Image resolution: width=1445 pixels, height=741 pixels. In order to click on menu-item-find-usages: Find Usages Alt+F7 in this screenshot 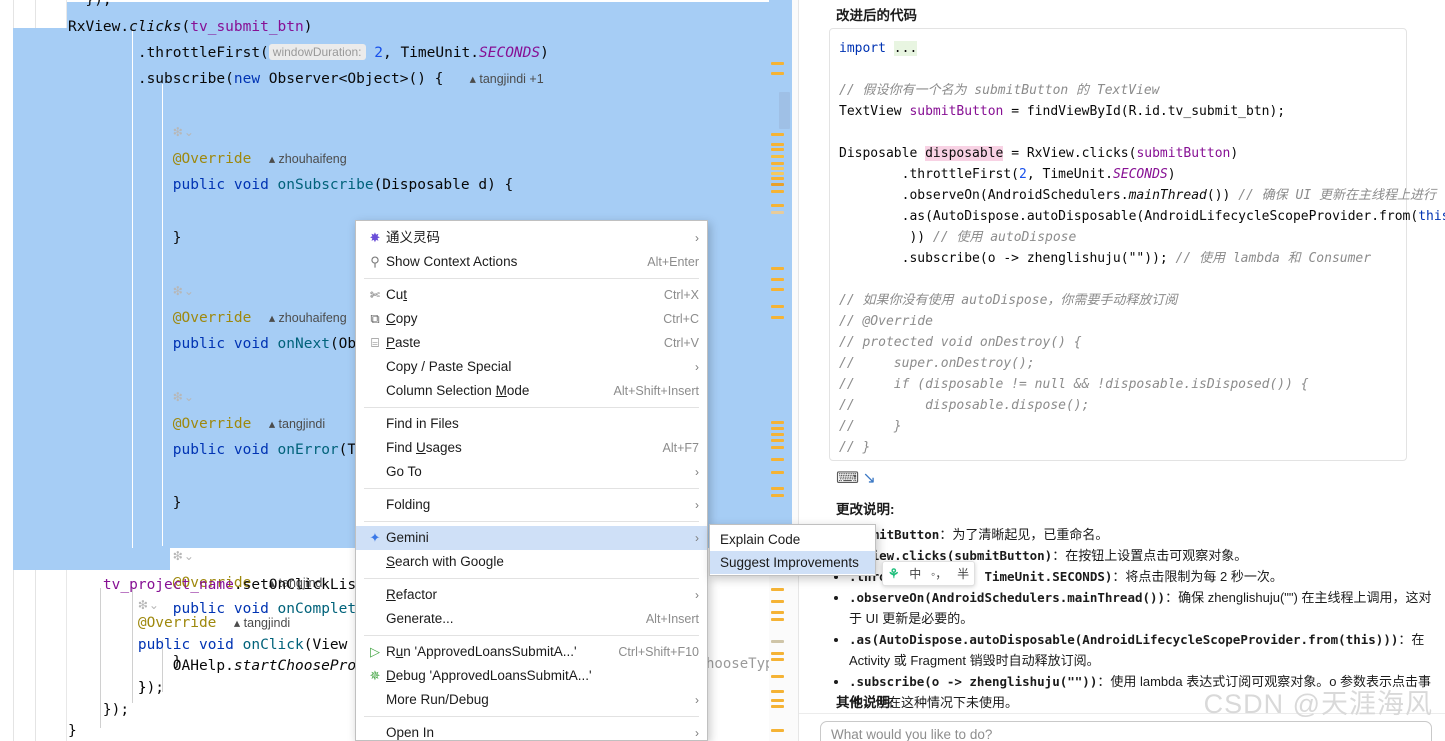, I will do `click(531, 448)`.